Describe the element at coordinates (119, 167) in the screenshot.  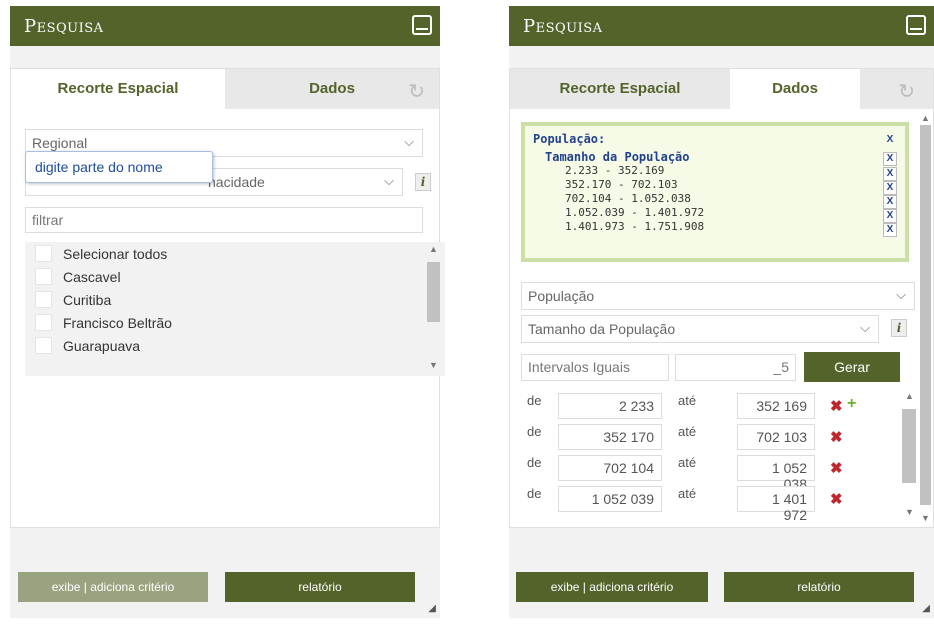
I see `tooltip: digite parte do nome` at that location.